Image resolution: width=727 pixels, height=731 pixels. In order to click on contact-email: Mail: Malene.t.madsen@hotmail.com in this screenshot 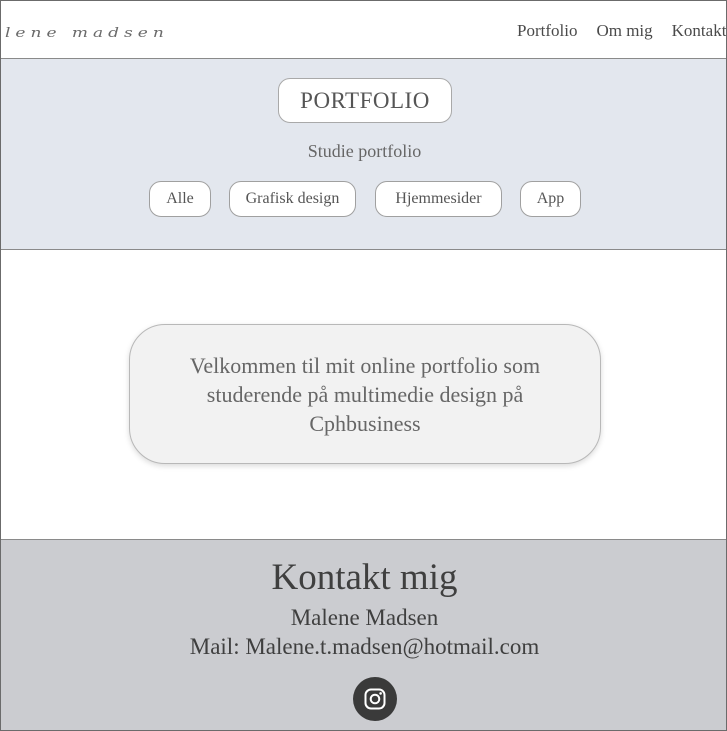, I will do `click(363, 647)`.